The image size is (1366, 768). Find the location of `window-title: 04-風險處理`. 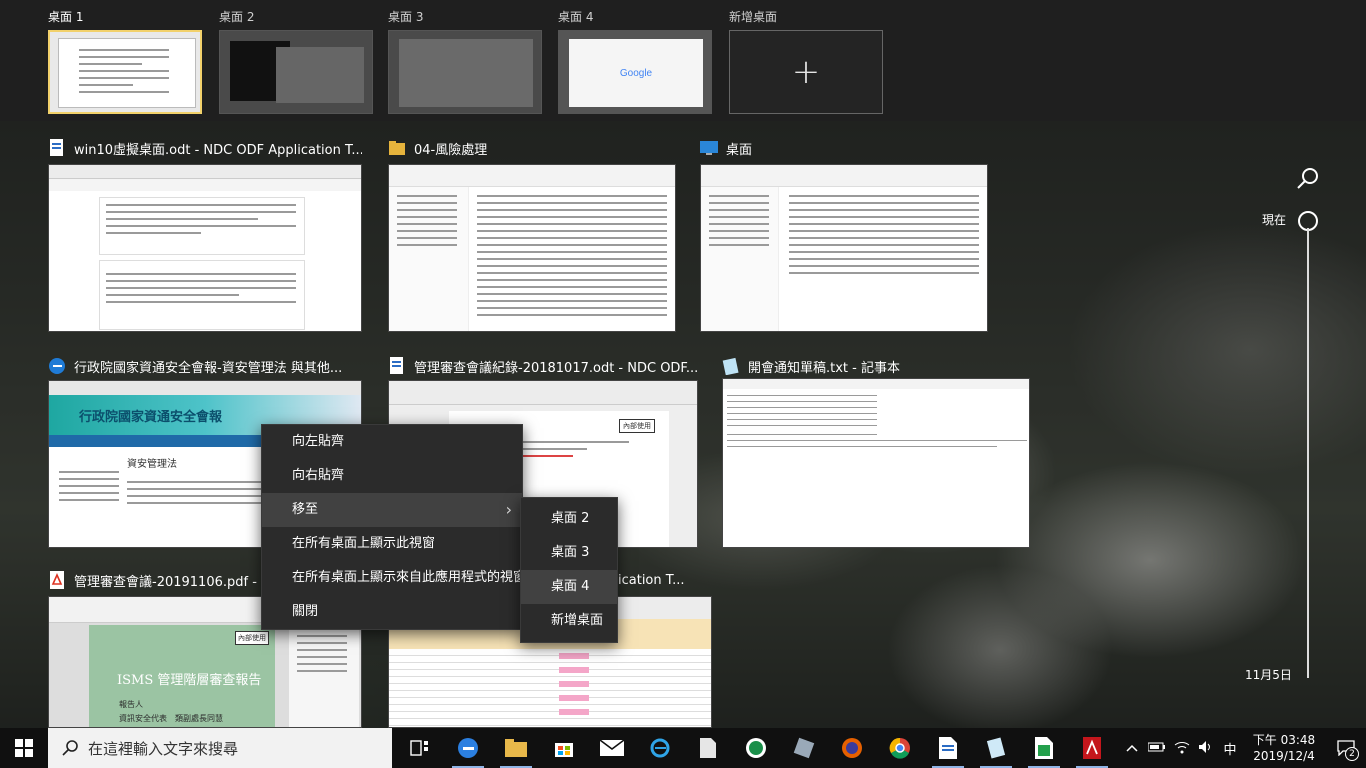

window-title: 04-風險處理 is located at coordinates (451, 150).